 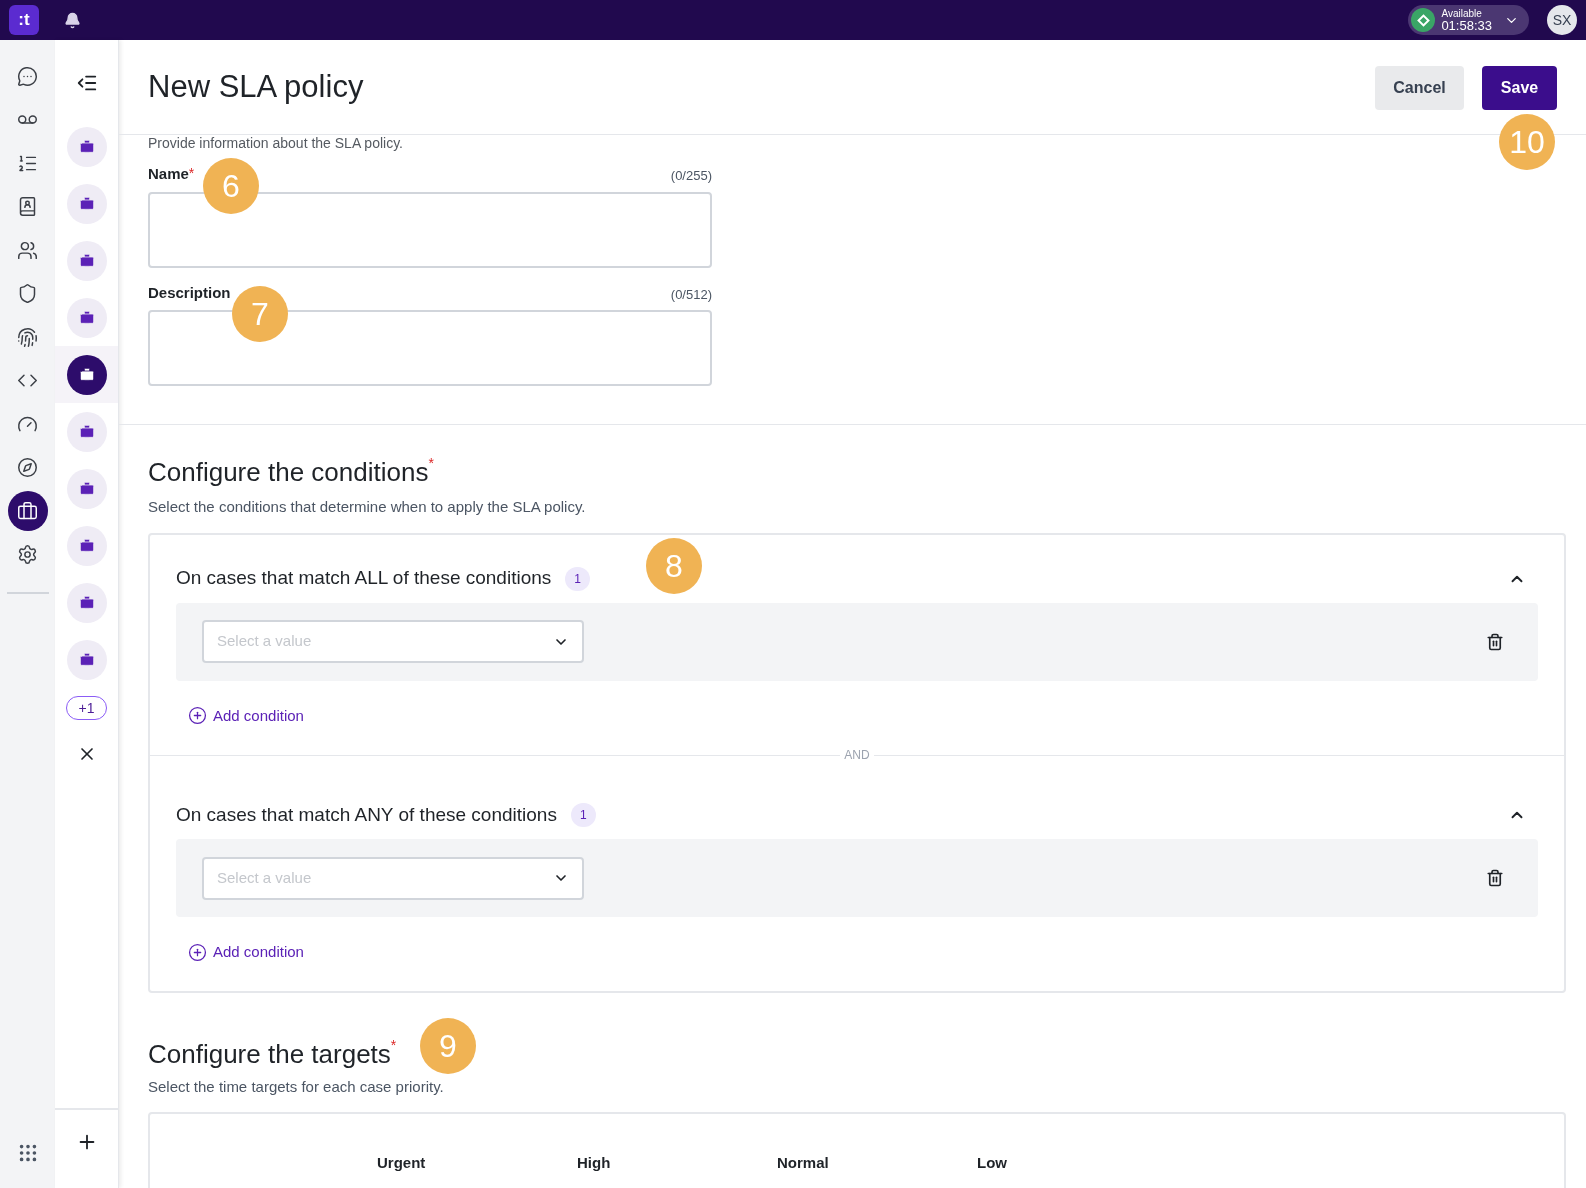 I want to click on status-label: Available, so click(x=1462, y=14).